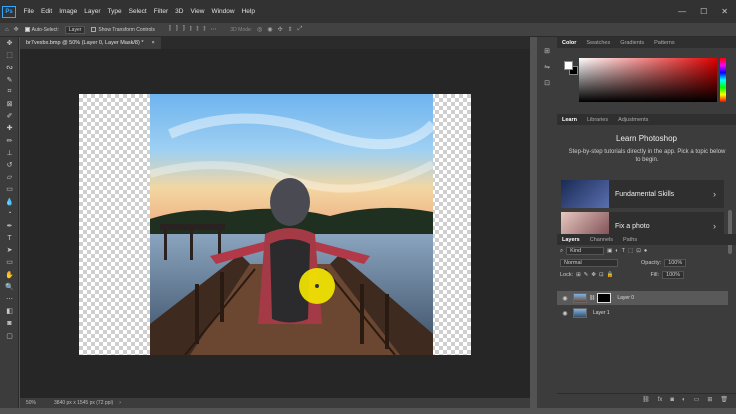 The height and width of the screenshot is (414, 736). Describe the element at coordinates (703, 11) in the screenshot. I see `maximize-button: ☐` at that location.